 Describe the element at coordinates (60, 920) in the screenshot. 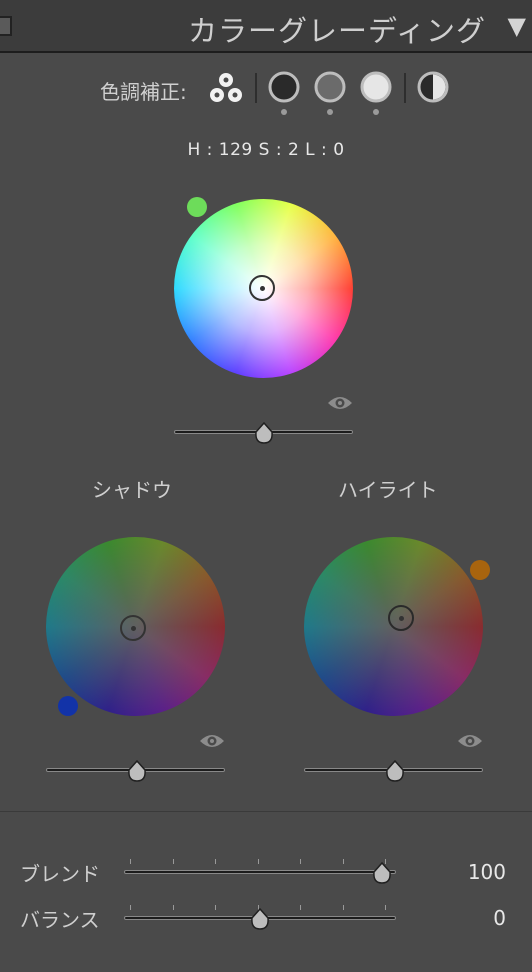

I see `balance-label: バランス` at that location.